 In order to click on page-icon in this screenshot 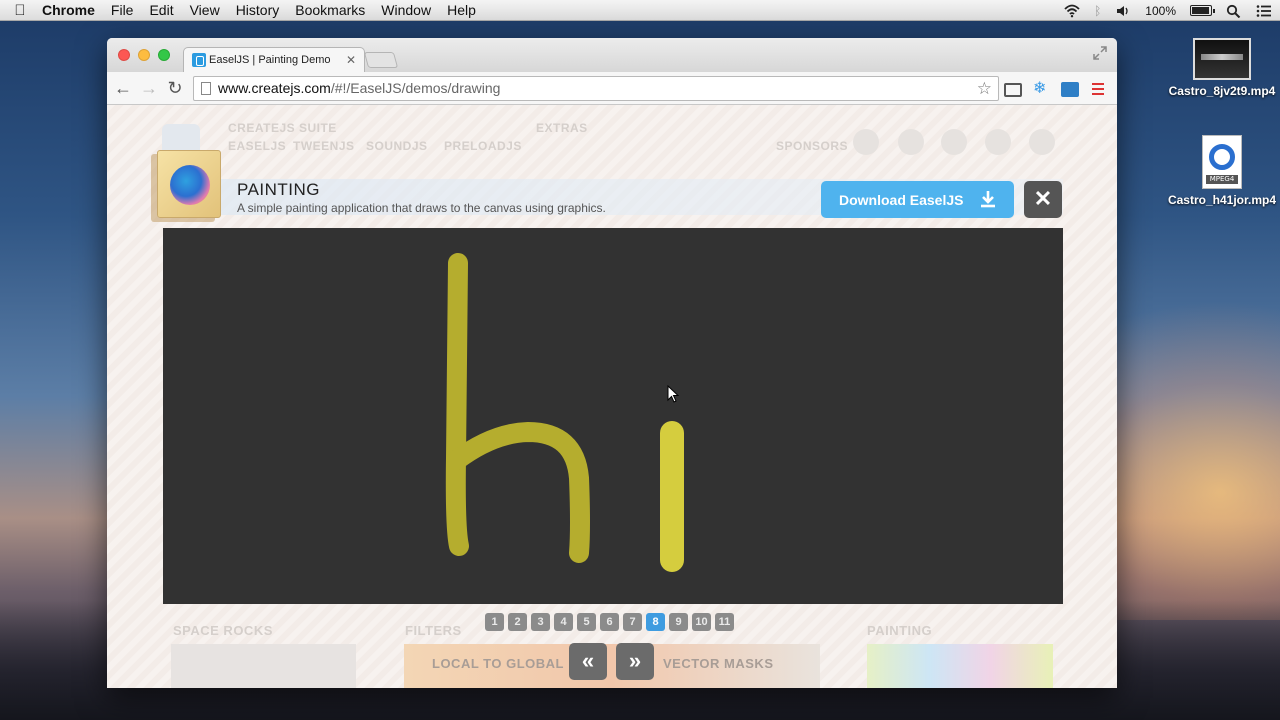, I will do `click(206, 88)`.